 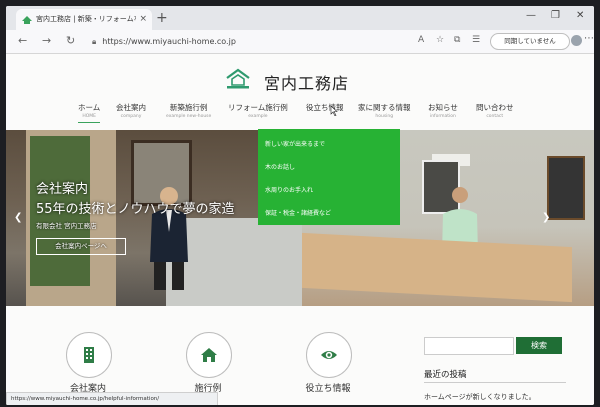 What do you see at coordinates (289, 300) in the screenshot?
I see `slider-pagination` at bounding box center [289, 300].